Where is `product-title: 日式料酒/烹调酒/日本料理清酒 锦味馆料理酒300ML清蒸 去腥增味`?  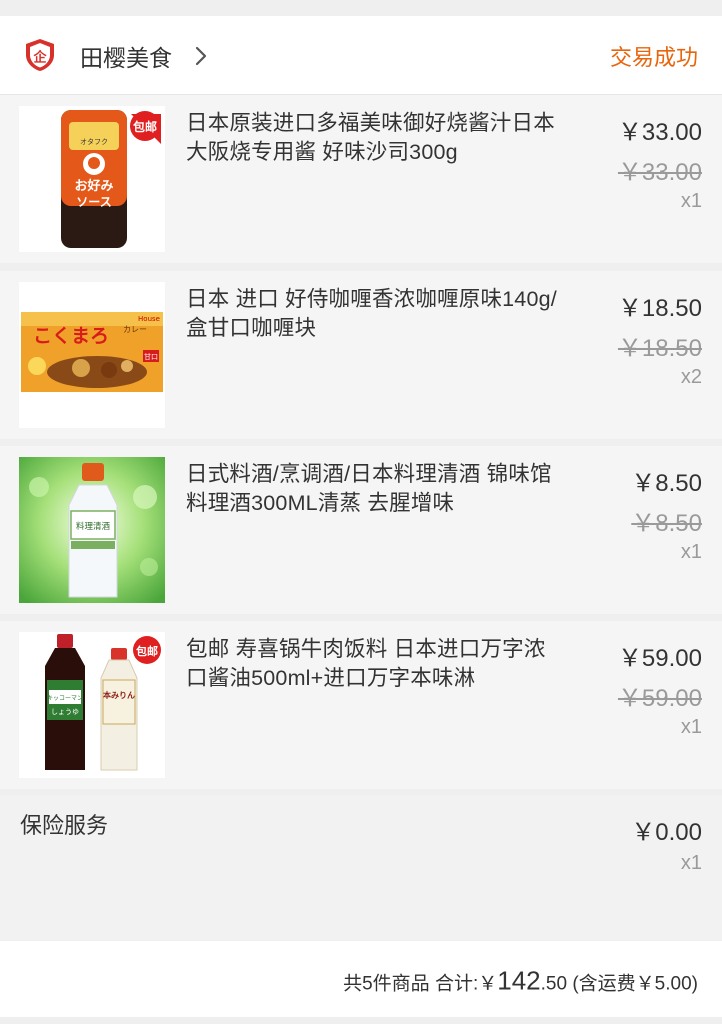
product-title: 日式料酒/烹调酒/日本料理清酒 锦味馆料理酒300ML清蒸 去腥增味 is located at coordinates (376, 489).